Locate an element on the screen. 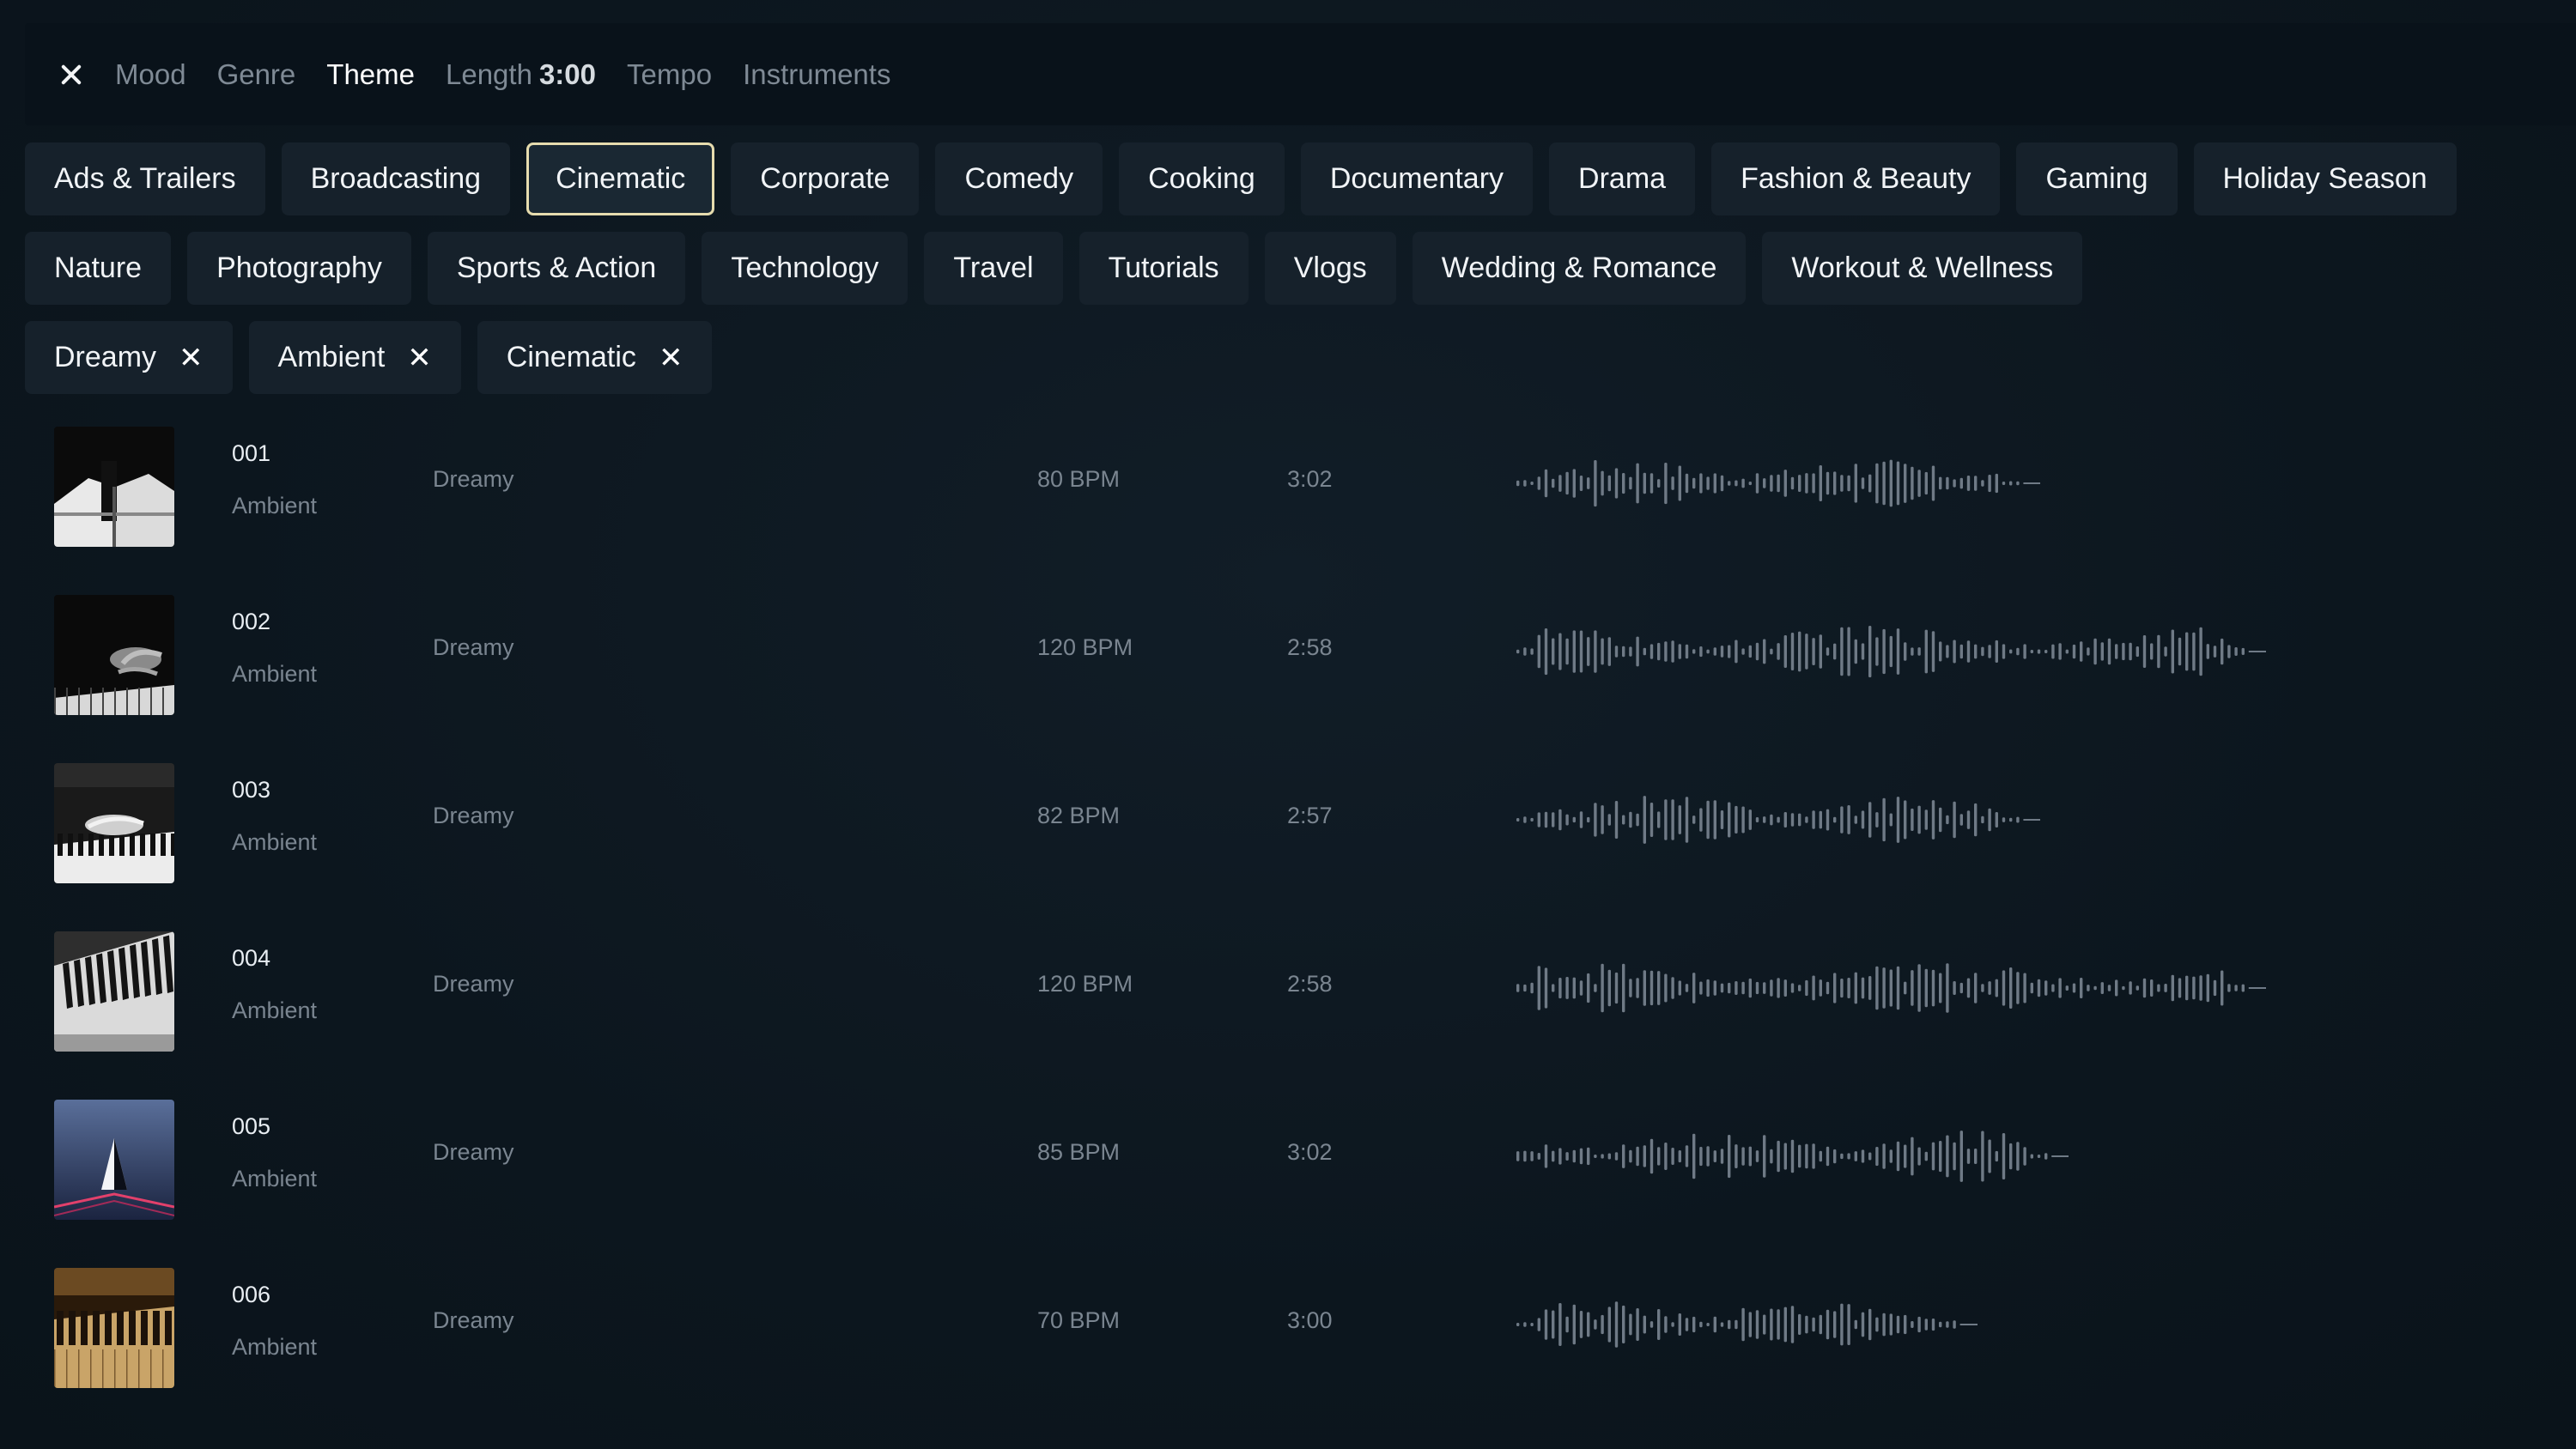 The image size is (2576, 1449). track-bpm: 82 BPM is located at coordinates (1079, 815).